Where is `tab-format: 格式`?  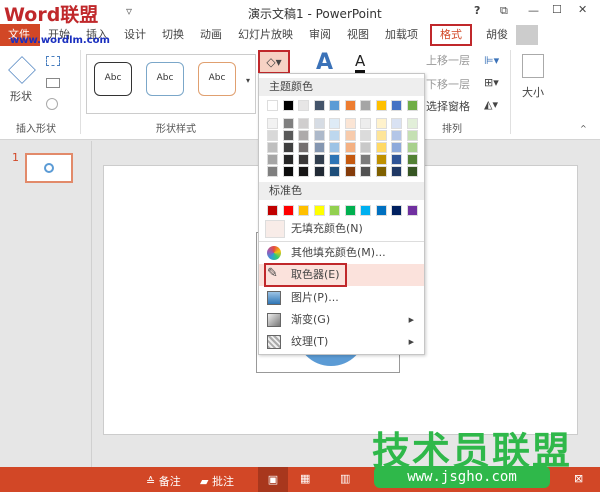 tab-format: 格式 is located at coordinates (451, 35).